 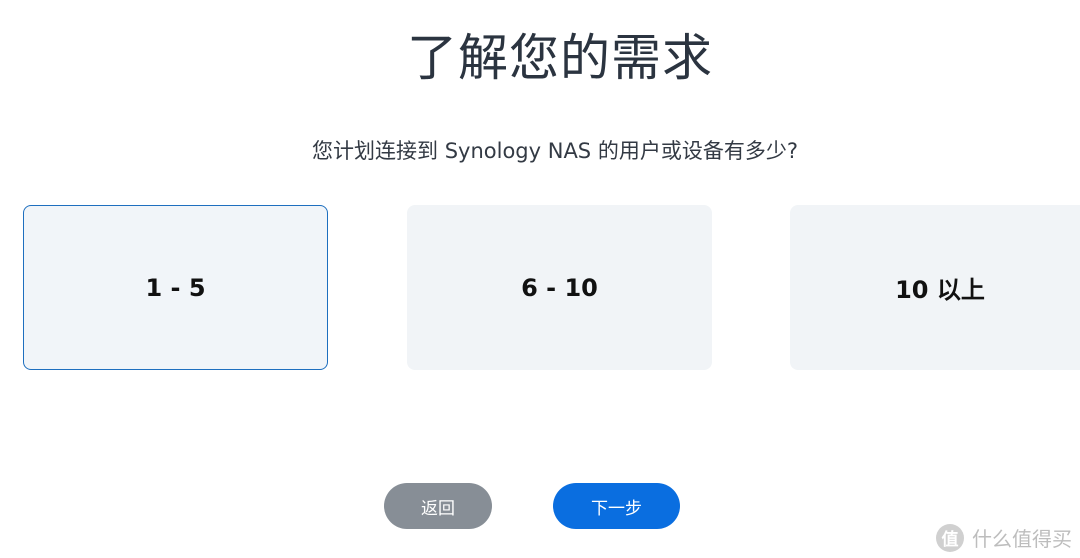 I want to click on question-text: 您计划连接到 Synology NAS 的用户或设备有多少?, so click(x=555, y=151).